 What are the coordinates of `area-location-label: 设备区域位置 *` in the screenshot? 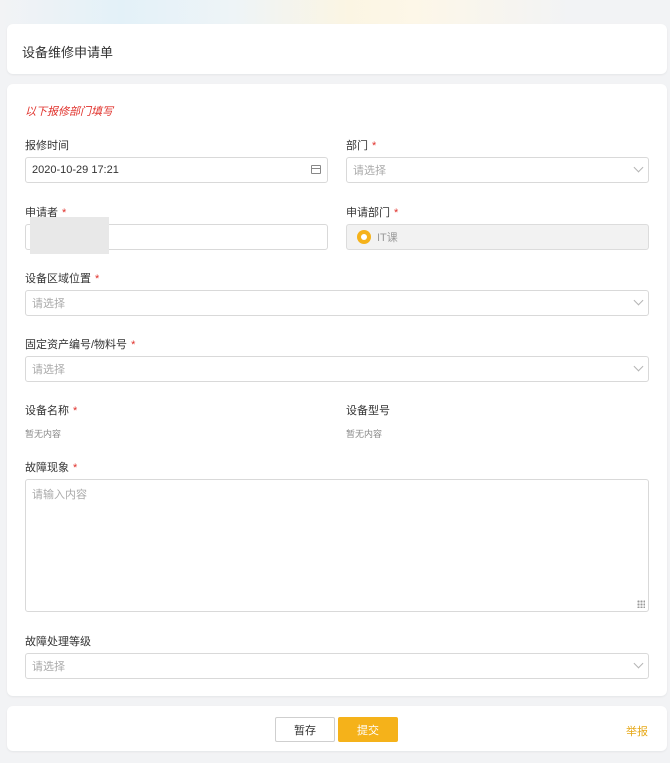 It's located at (62, 279).